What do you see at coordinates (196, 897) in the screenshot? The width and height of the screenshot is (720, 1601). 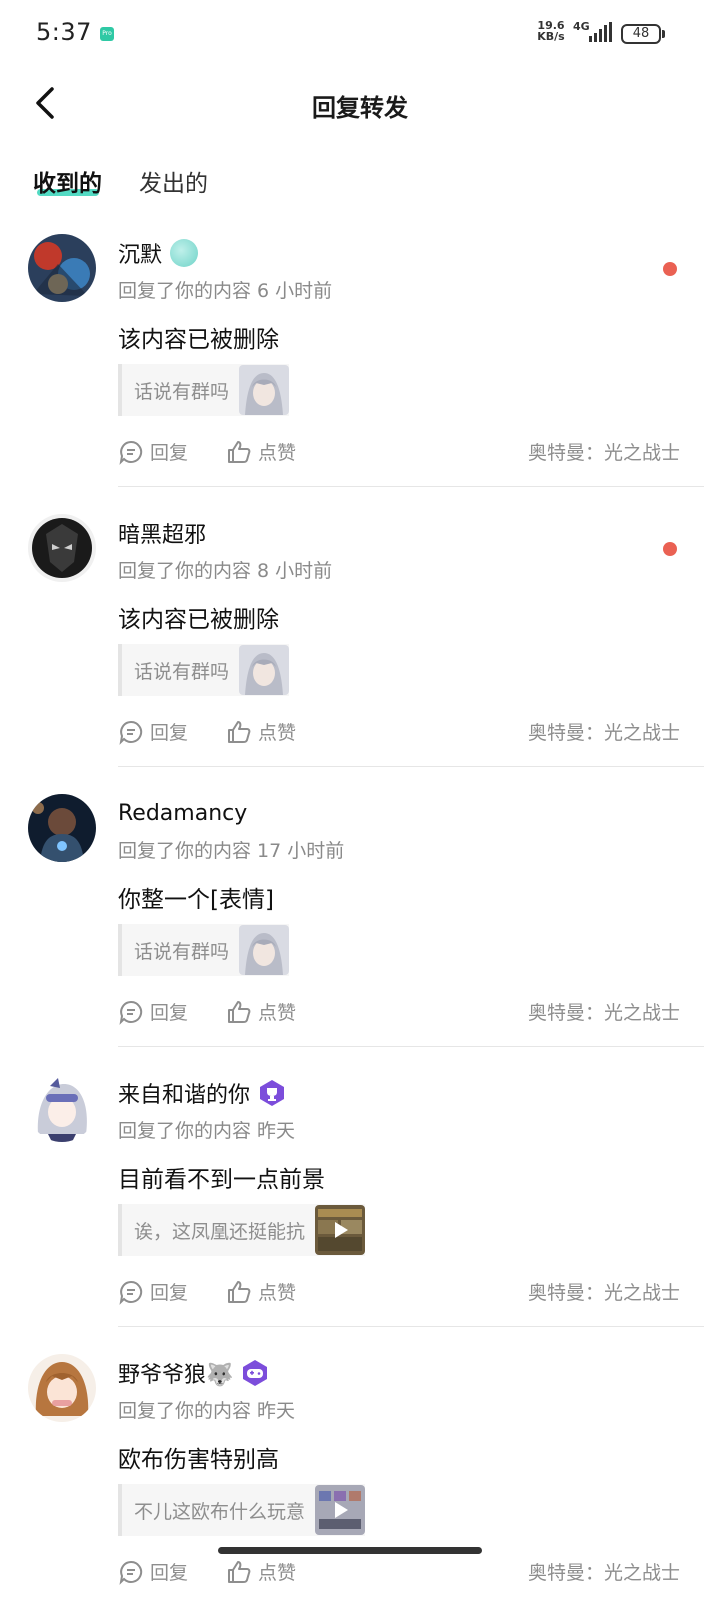 I see `reply-content: 你整一个[表情]` at bounding box center [196, 897].